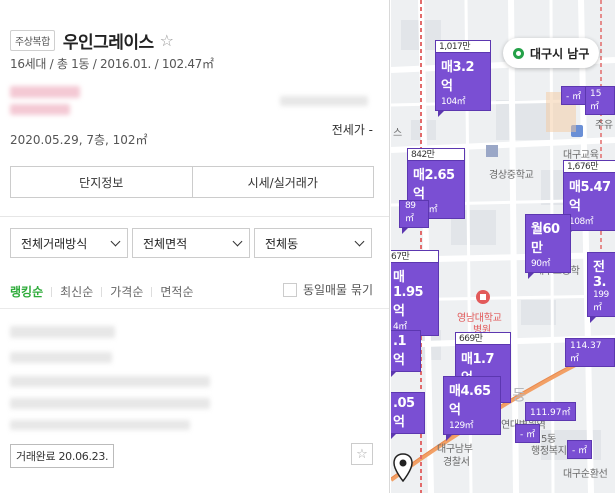 This screenshot has width=615, height=493. I want to click on mini-price-tag: 111.97㎡, so click(550, 411).